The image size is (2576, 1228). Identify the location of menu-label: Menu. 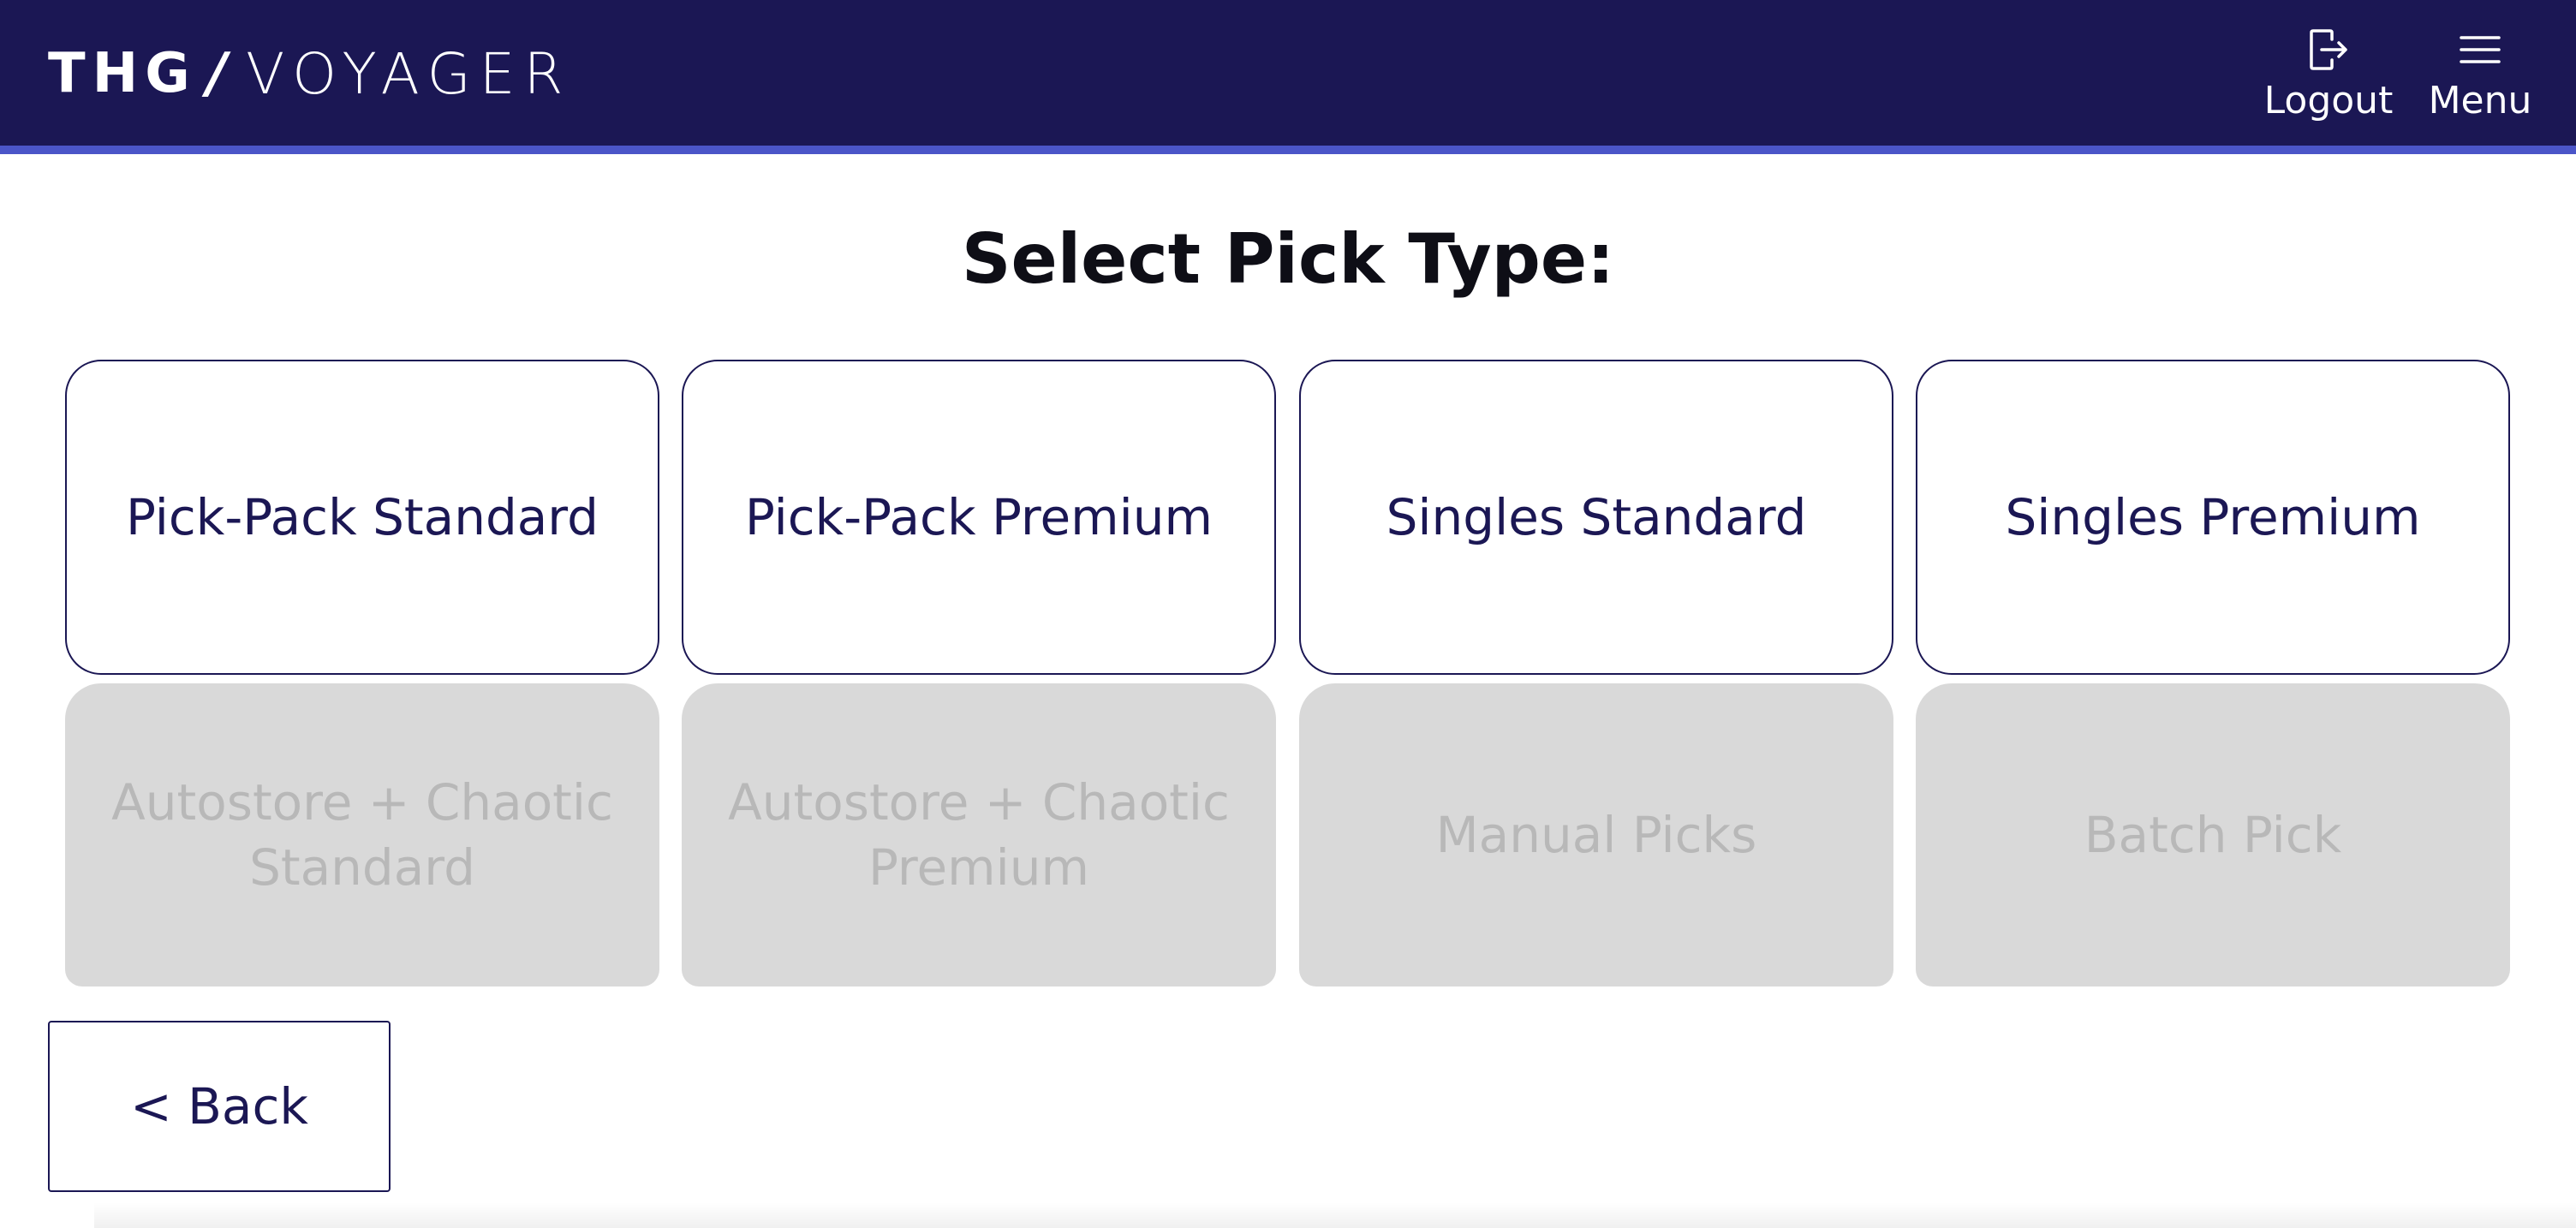
(2480, 100).